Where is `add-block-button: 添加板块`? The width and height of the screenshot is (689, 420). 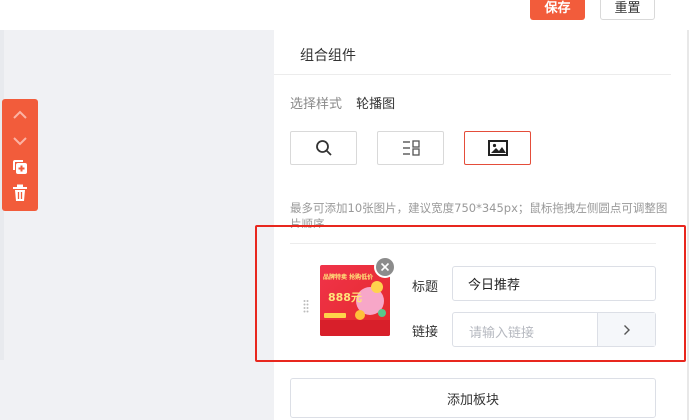 add-block-button: 添加板块 is located at coordinates (473, 398).